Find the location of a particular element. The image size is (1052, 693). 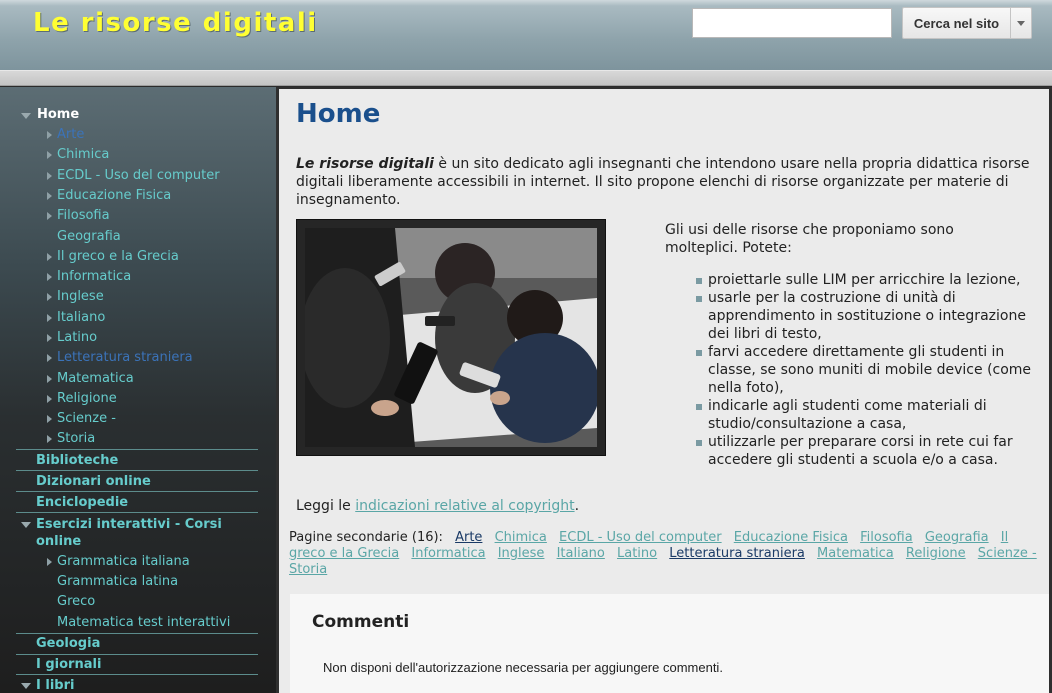

subpage-link-matematica: Matematica is located at coordinates (855, 553).